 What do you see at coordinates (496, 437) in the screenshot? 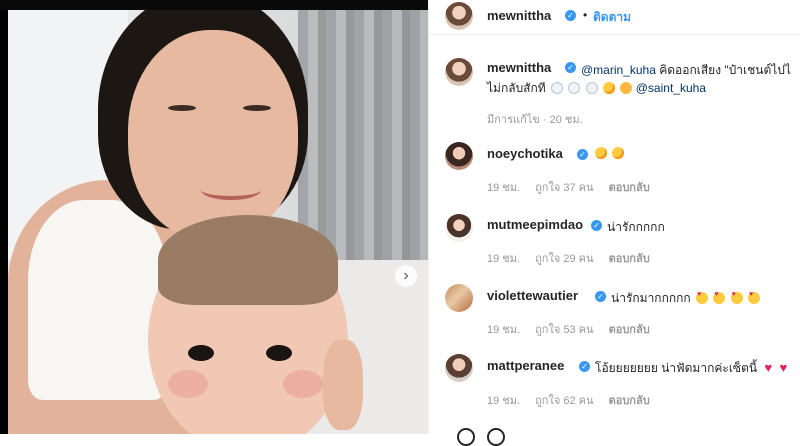
I see `comment-icon` at bounding box center [496, 437].